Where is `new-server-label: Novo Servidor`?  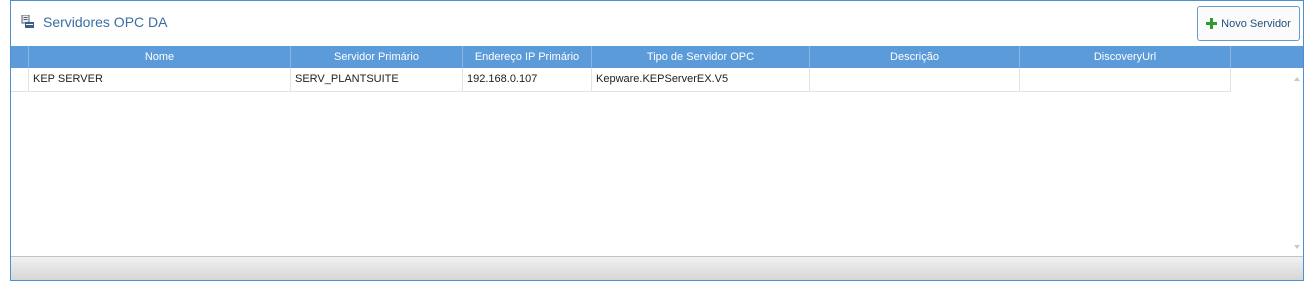 new-server-label: Novo Servidor is located at coordinates (1256, 23).